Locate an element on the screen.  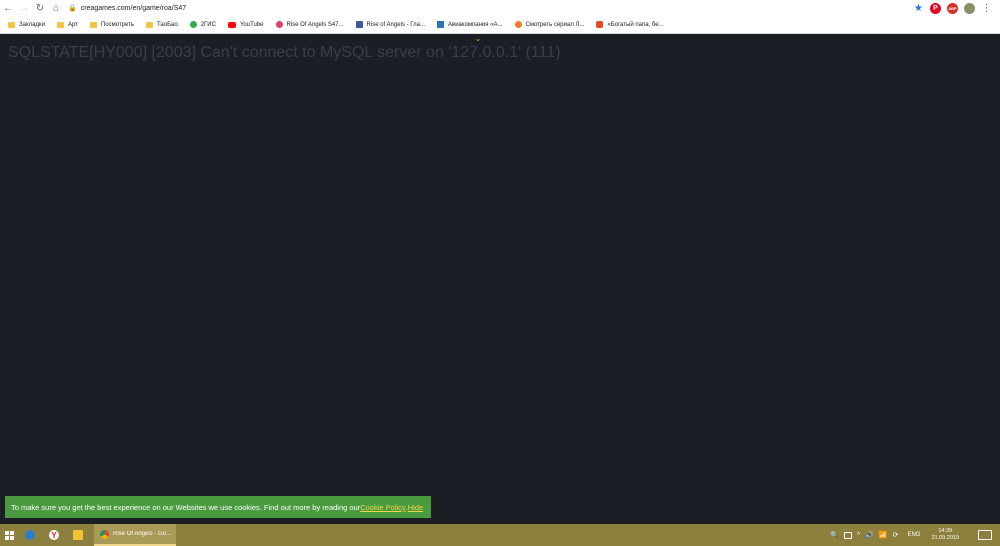
back-button: ← is located at coordinates (8, 8).